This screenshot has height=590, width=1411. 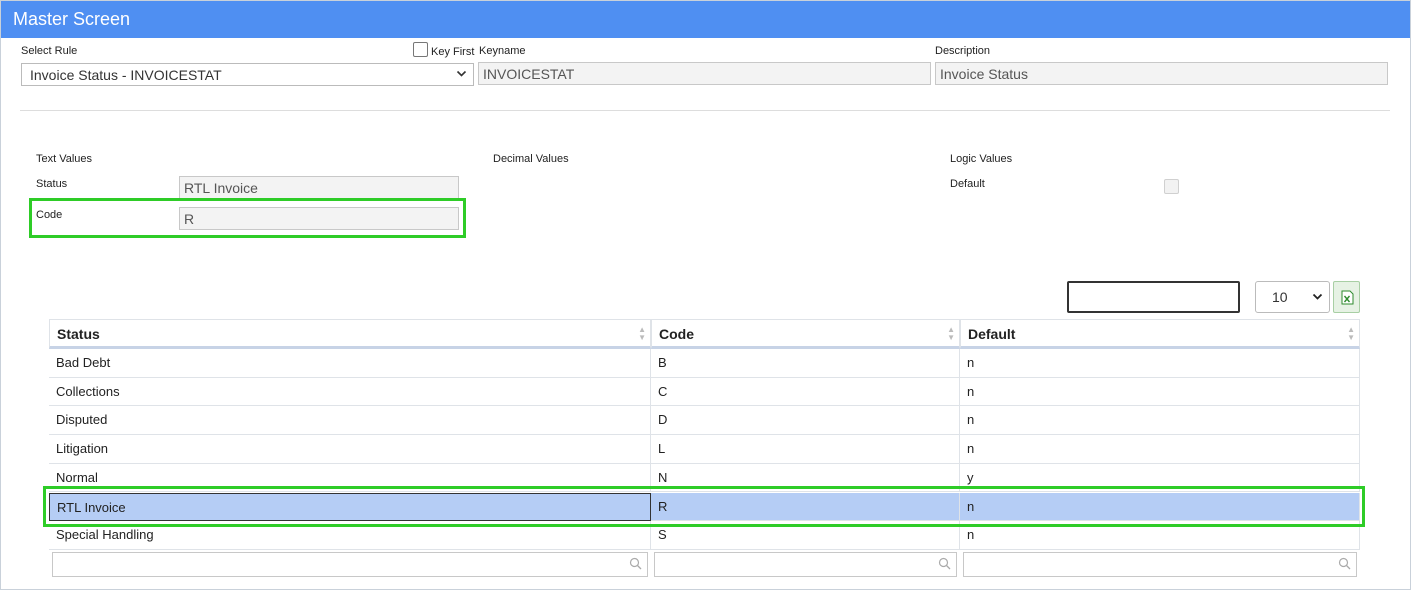 I want to click on page-title: Master Screen, so click(x=72, y=19).